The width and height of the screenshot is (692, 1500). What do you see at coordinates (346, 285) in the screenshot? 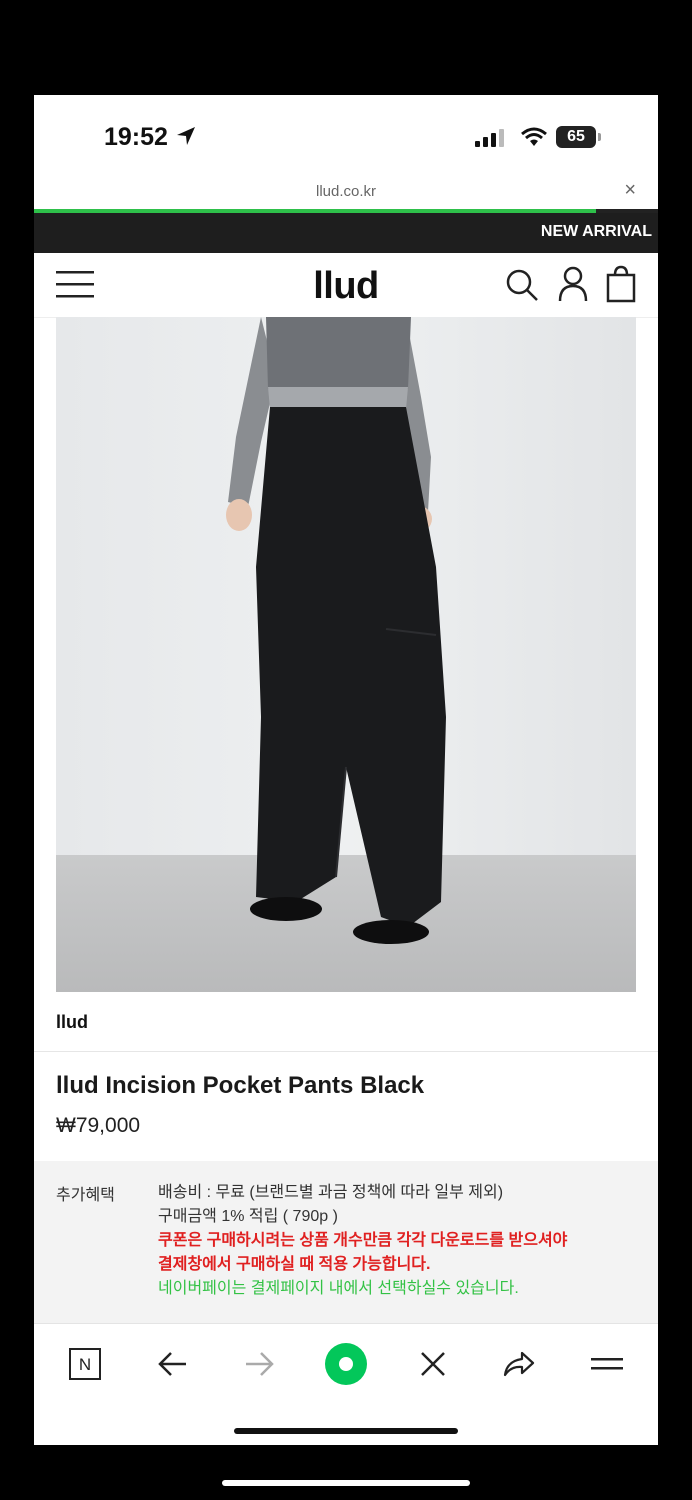
I see `site-header: llud` at bounding box center [346, 285].